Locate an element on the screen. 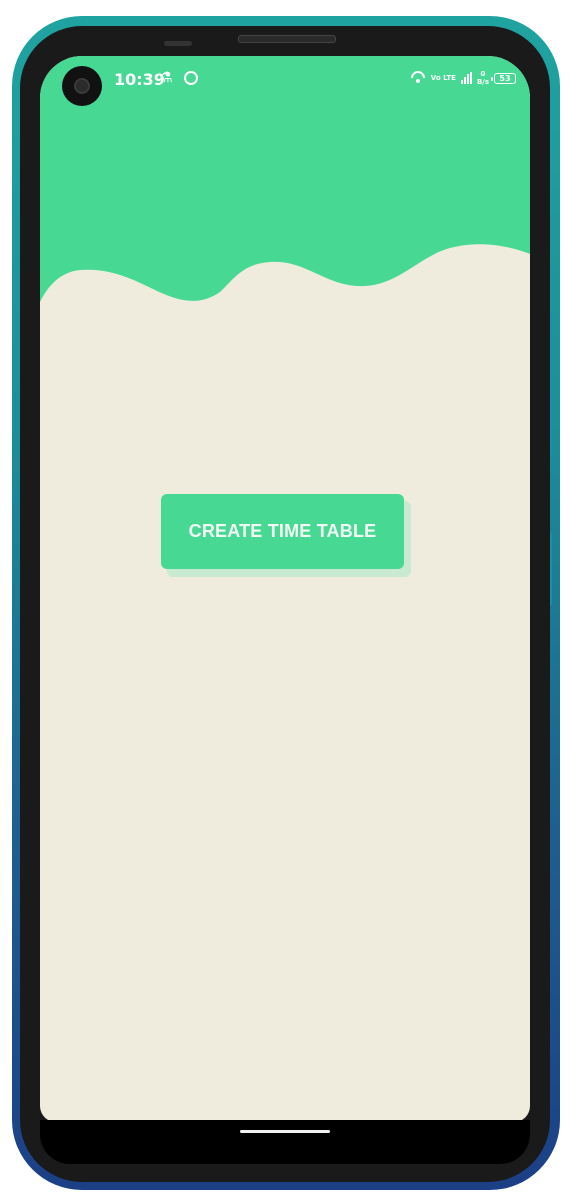  earpiece-speaker is located at coordinates (287, 39).